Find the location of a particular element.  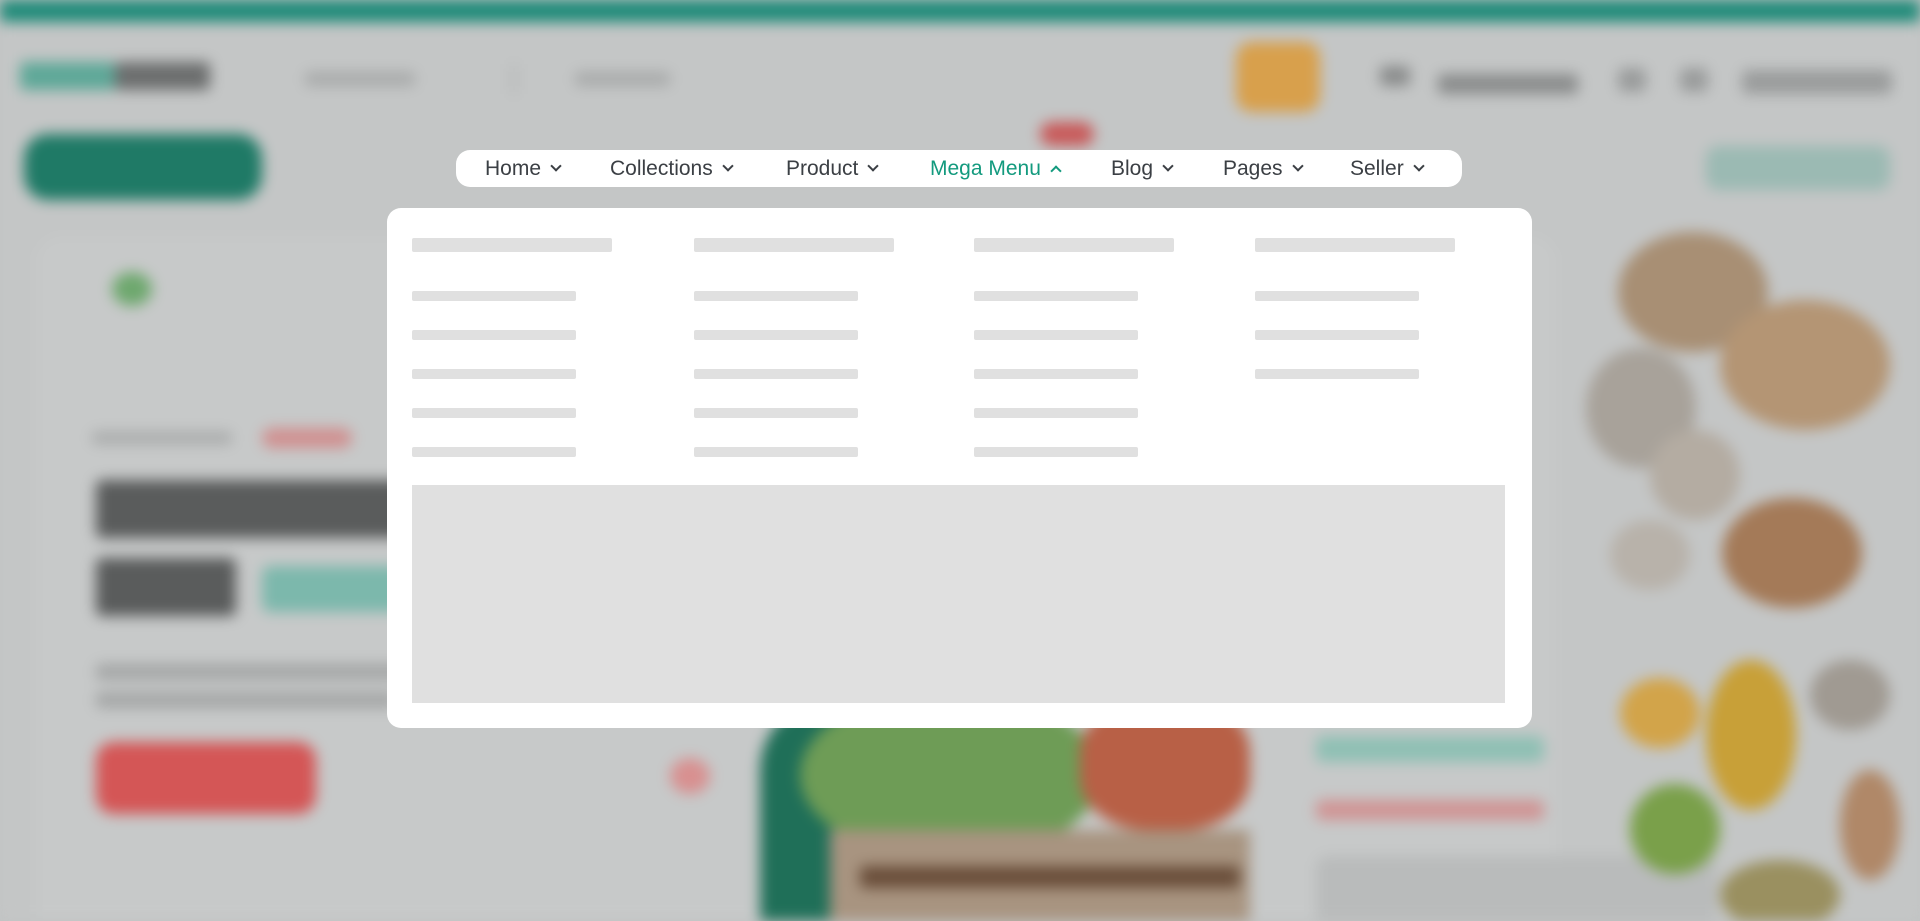

promo-title is located at coordinates (1430, 749).